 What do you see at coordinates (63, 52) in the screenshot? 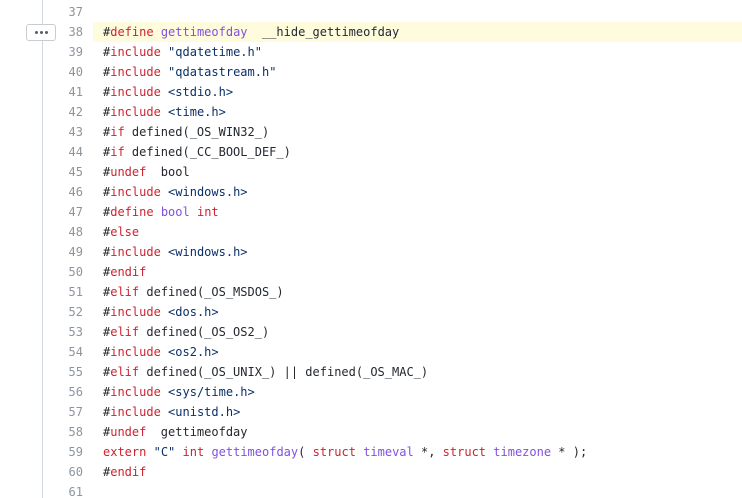
I see `line-number: 39` at bounding box center [63, 52].